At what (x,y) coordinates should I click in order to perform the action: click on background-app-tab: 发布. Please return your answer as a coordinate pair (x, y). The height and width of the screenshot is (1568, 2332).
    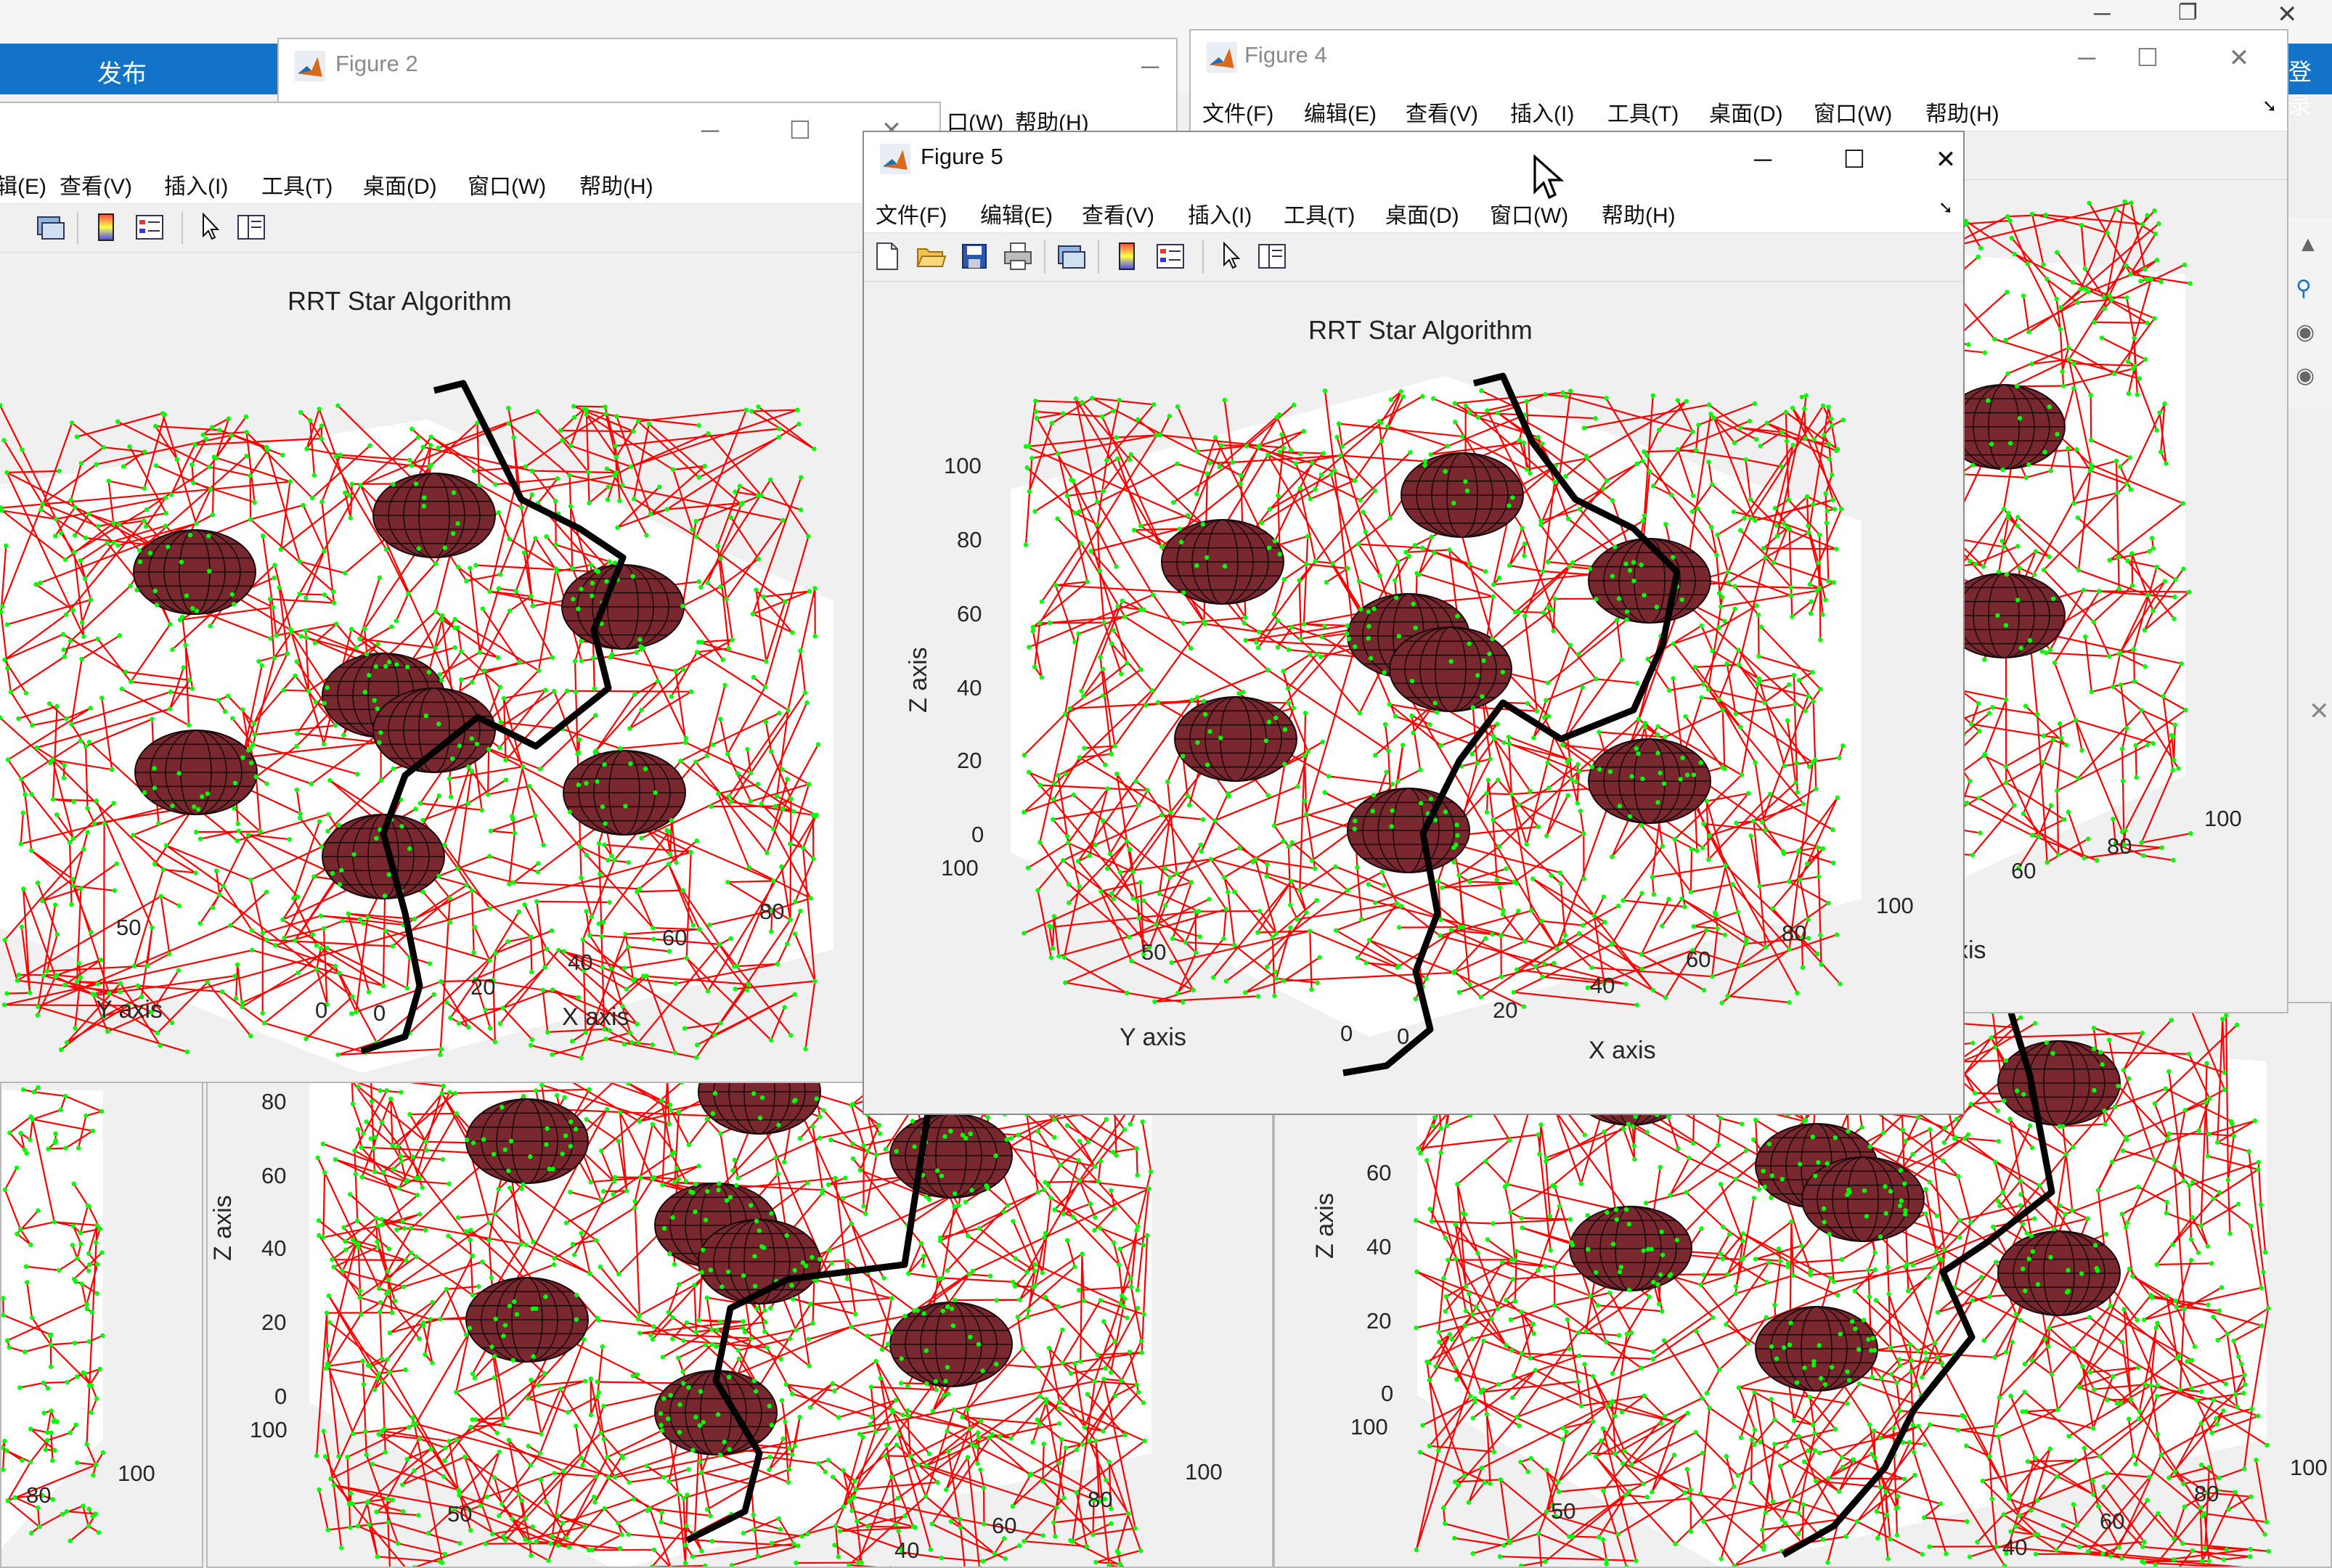
    Looking at the image, I should click on (141, 69).